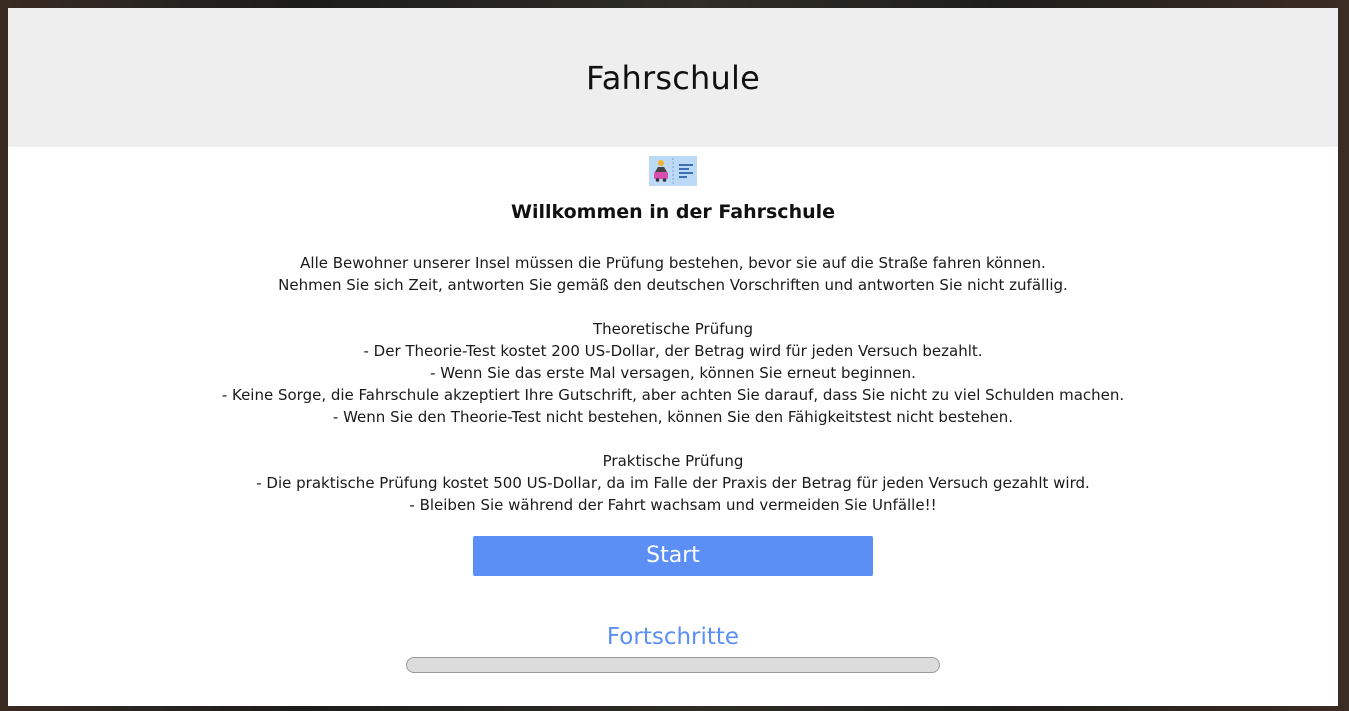 This screenshot has width=1349, height=711. What do you see at coordinates (673, 171) in the screenshot?
I see `driving-school-logo-icon` at bounding box center [673, 171].